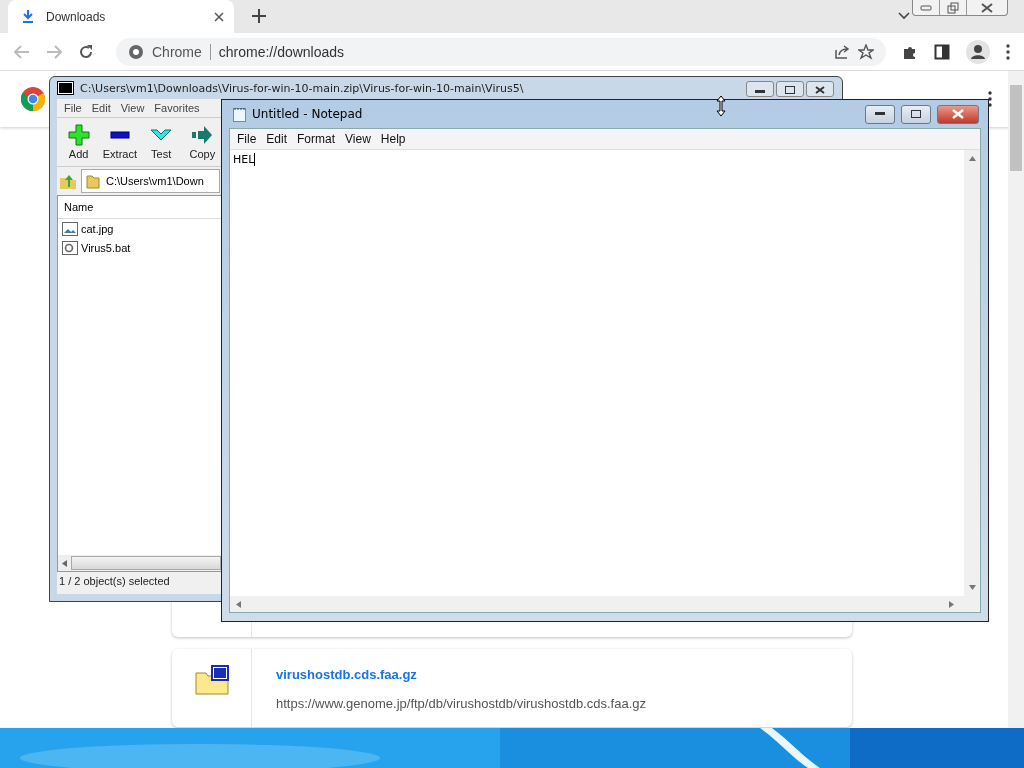 The width and height of the screenshot is (1024, 768). I want to click on side-panel-icon, so click(942, 51).